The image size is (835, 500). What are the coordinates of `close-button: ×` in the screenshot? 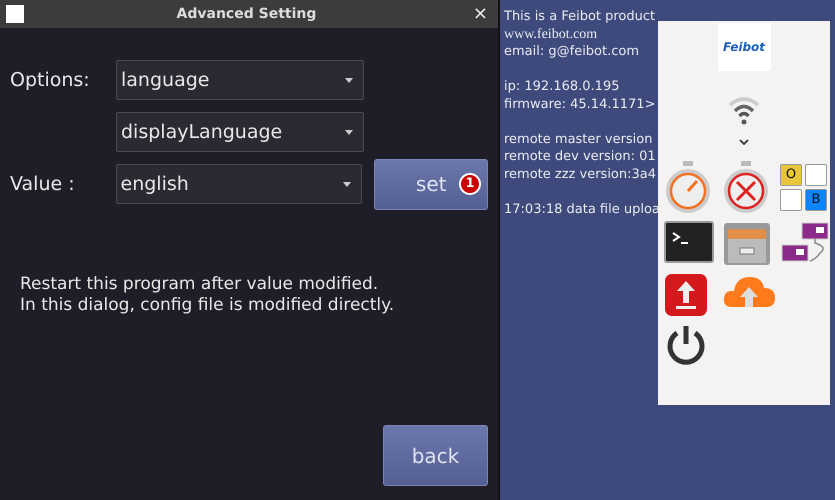 It's located at (480, 14).